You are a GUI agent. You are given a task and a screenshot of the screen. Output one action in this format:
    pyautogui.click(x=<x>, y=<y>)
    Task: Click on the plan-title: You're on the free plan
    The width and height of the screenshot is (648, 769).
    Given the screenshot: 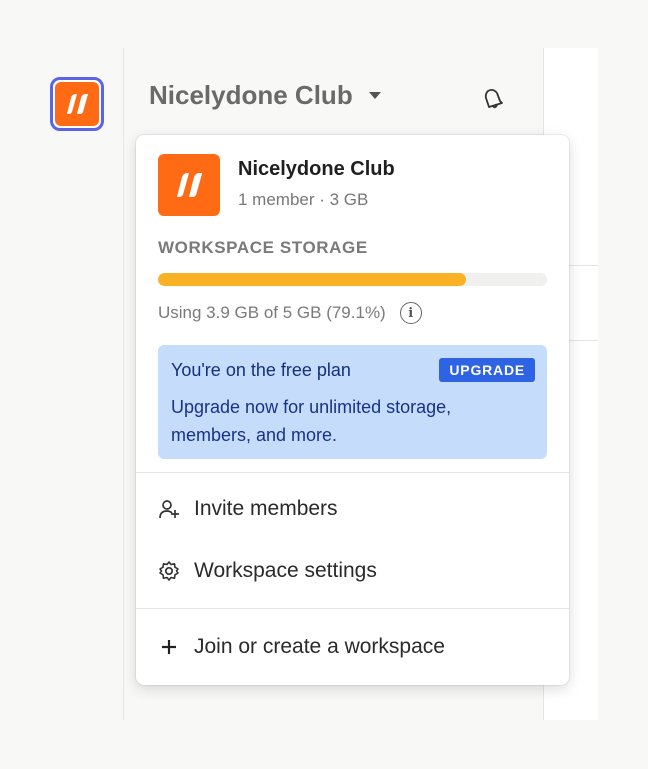 What is the action you would take?
    pyautogui.click(x=261, y=370)
    